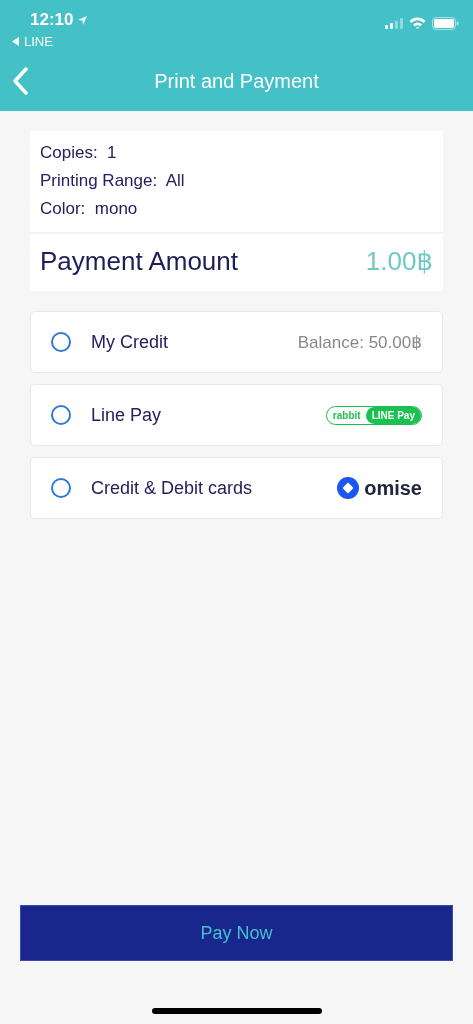 This screenshot has height=1024, width=473. What do you see at coordinates (236, 342) in the screenshot?
I see `payment-option: My Credit Balance: 50.00฿` at bounding box center [236, 342].